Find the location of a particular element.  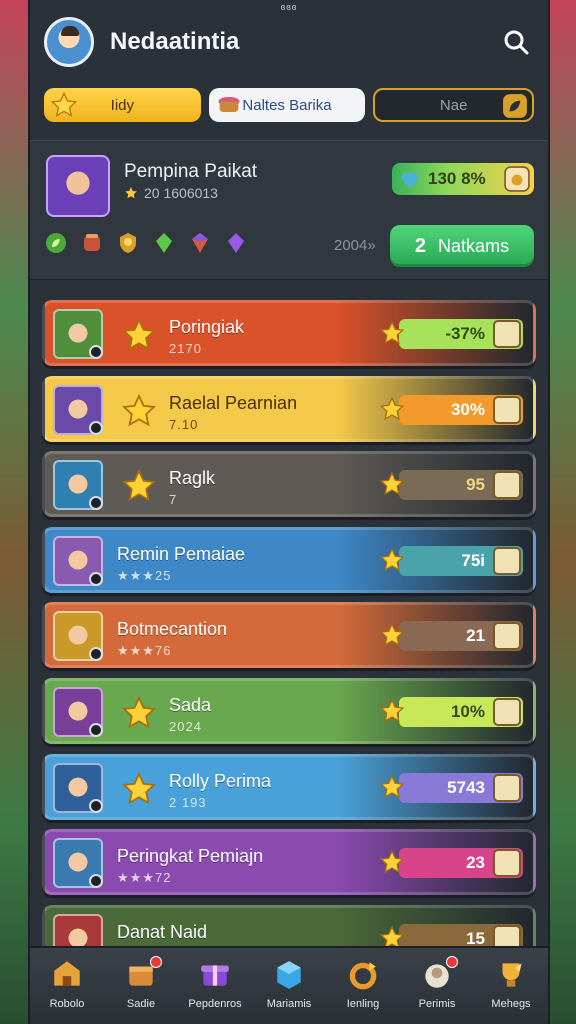

player-name: Botmecantion is located at coordinates (172, 629).